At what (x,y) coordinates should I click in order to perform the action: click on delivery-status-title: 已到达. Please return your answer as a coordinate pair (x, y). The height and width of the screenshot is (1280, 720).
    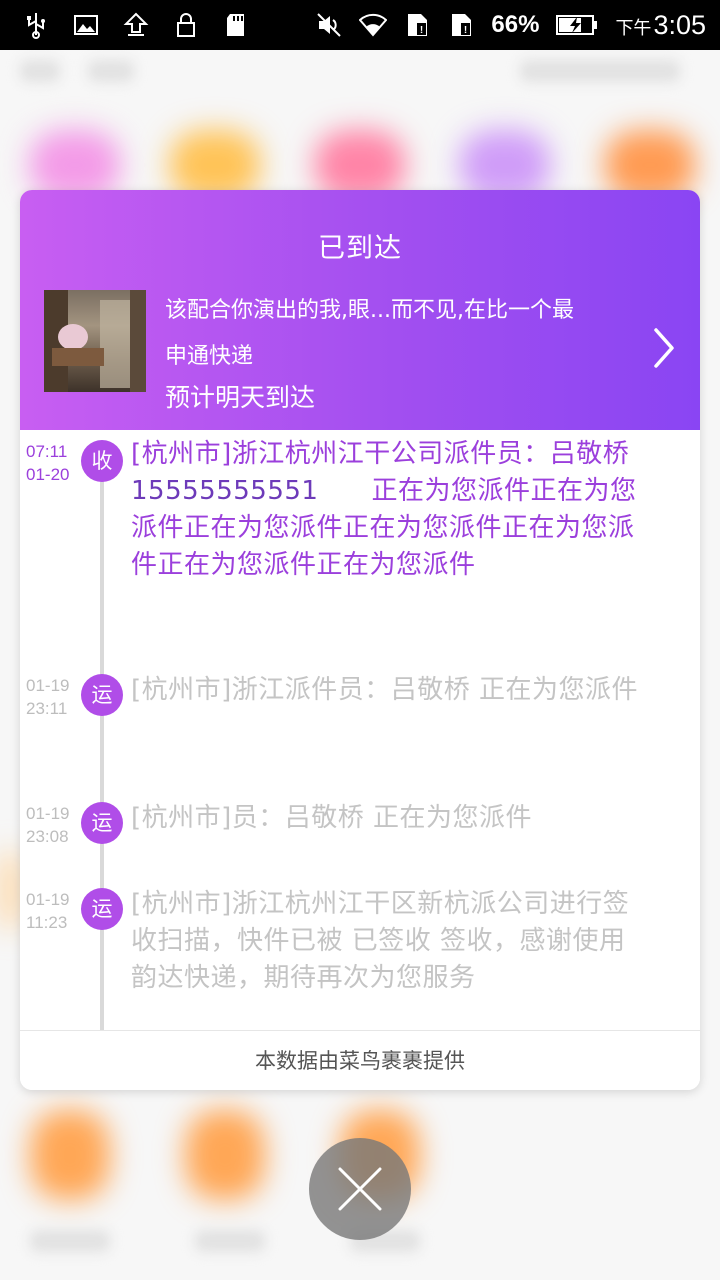
    Looking at the image, I should click on (360, 248).